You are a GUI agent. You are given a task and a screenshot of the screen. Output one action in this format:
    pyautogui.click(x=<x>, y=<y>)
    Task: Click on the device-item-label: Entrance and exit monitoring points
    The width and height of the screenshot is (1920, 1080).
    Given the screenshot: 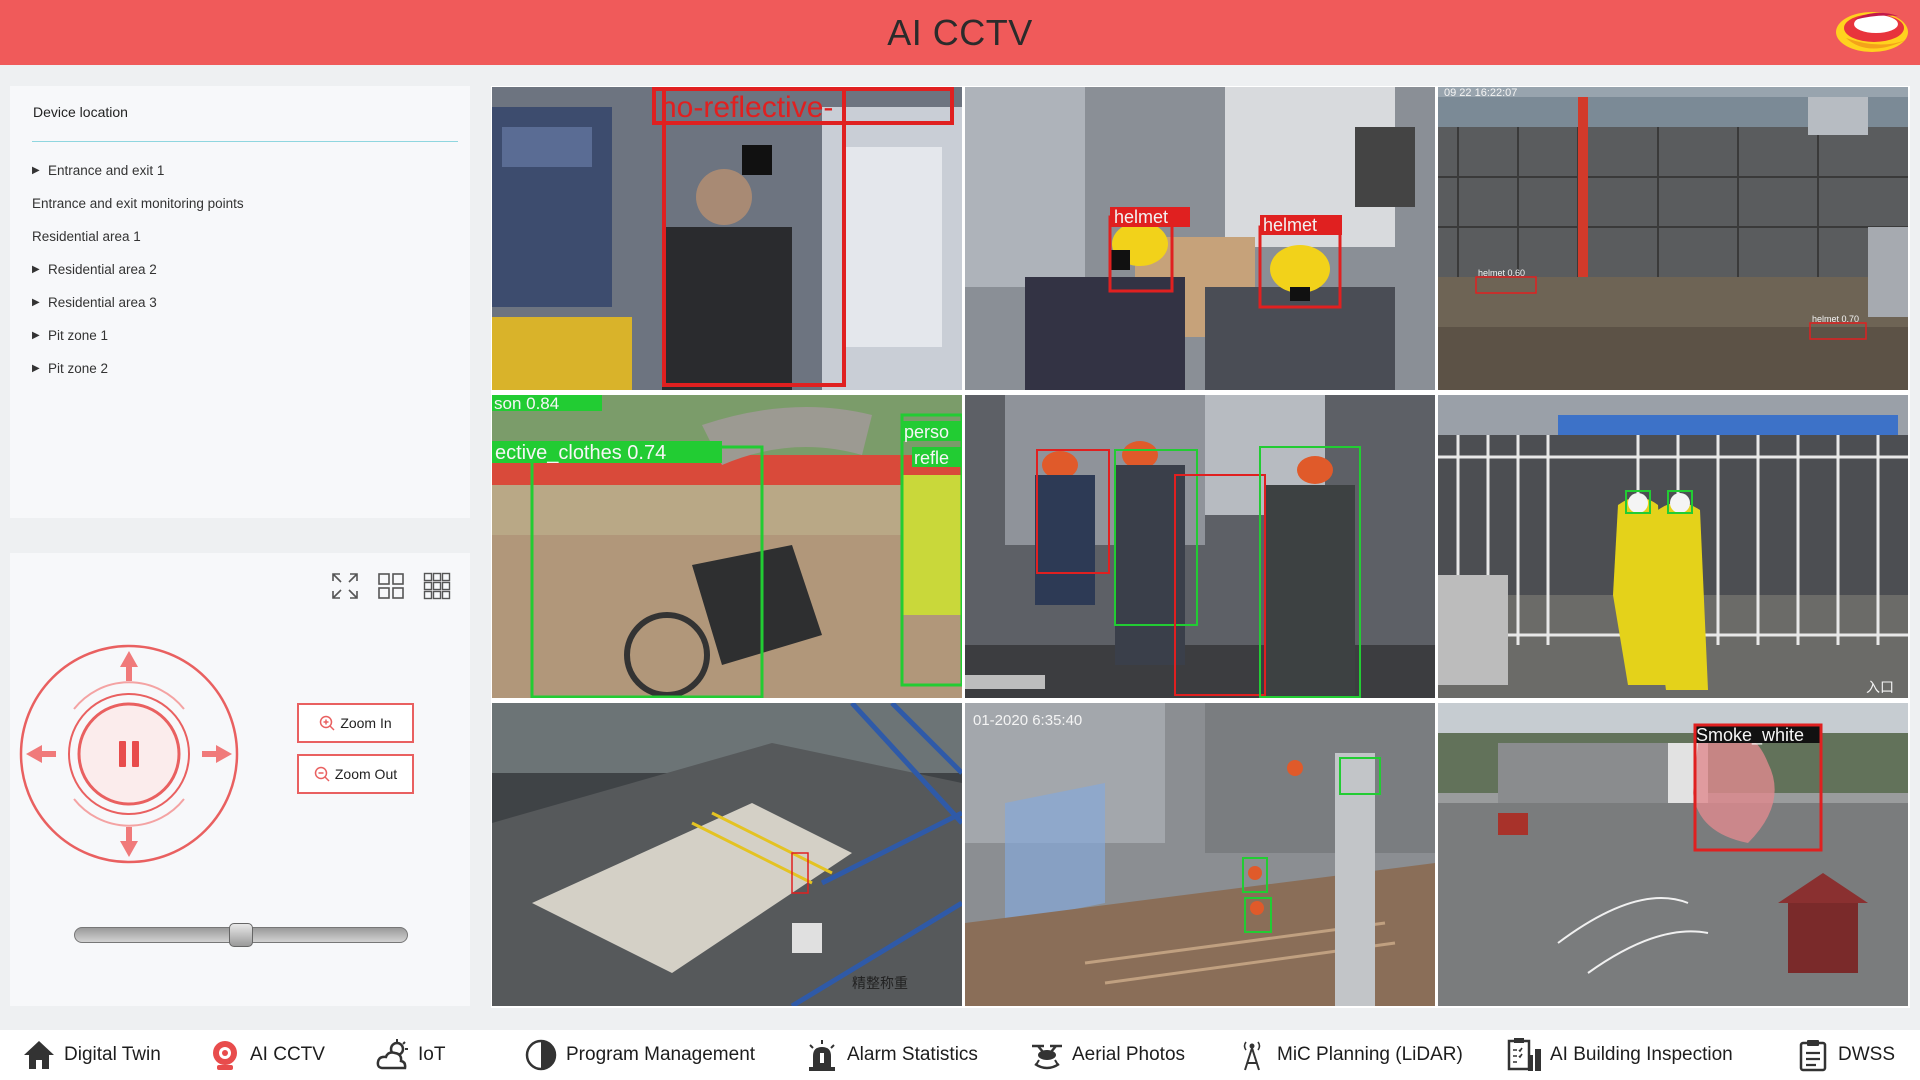 What is the action you would take?
    pyautogui.click(x=138, y=203)
    